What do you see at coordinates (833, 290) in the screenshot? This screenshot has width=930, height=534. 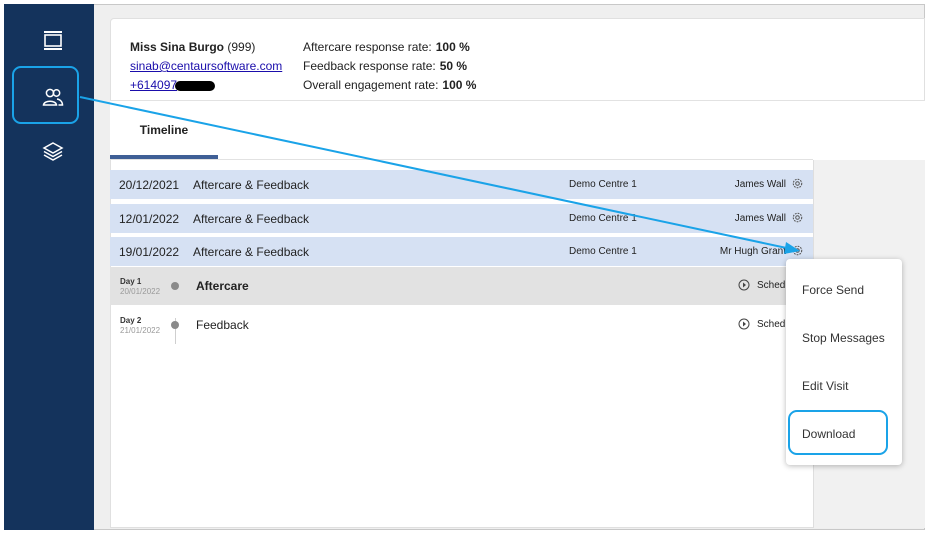 I see `menu-force-send: Force Send` at bounding box center [833, 290].